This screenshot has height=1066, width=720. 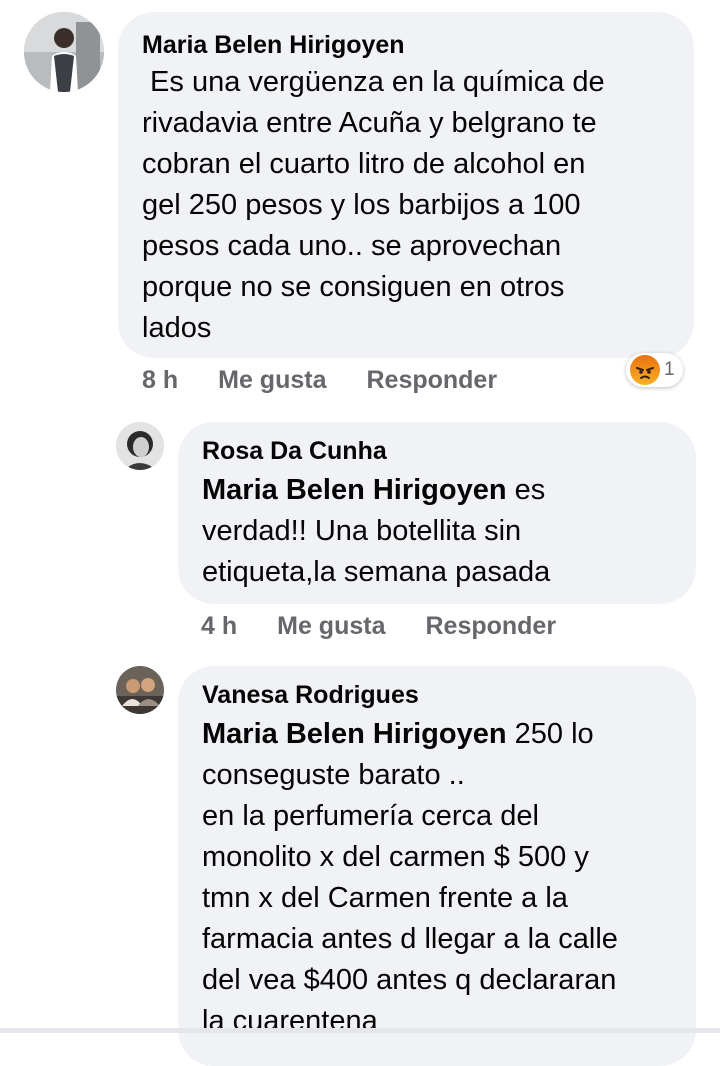 What do you see at coordinates (369, 123) in the screenshot?
I see `comment-line: rivadavia entre Acuña y belgrano te` at bounding box center [369, 123].